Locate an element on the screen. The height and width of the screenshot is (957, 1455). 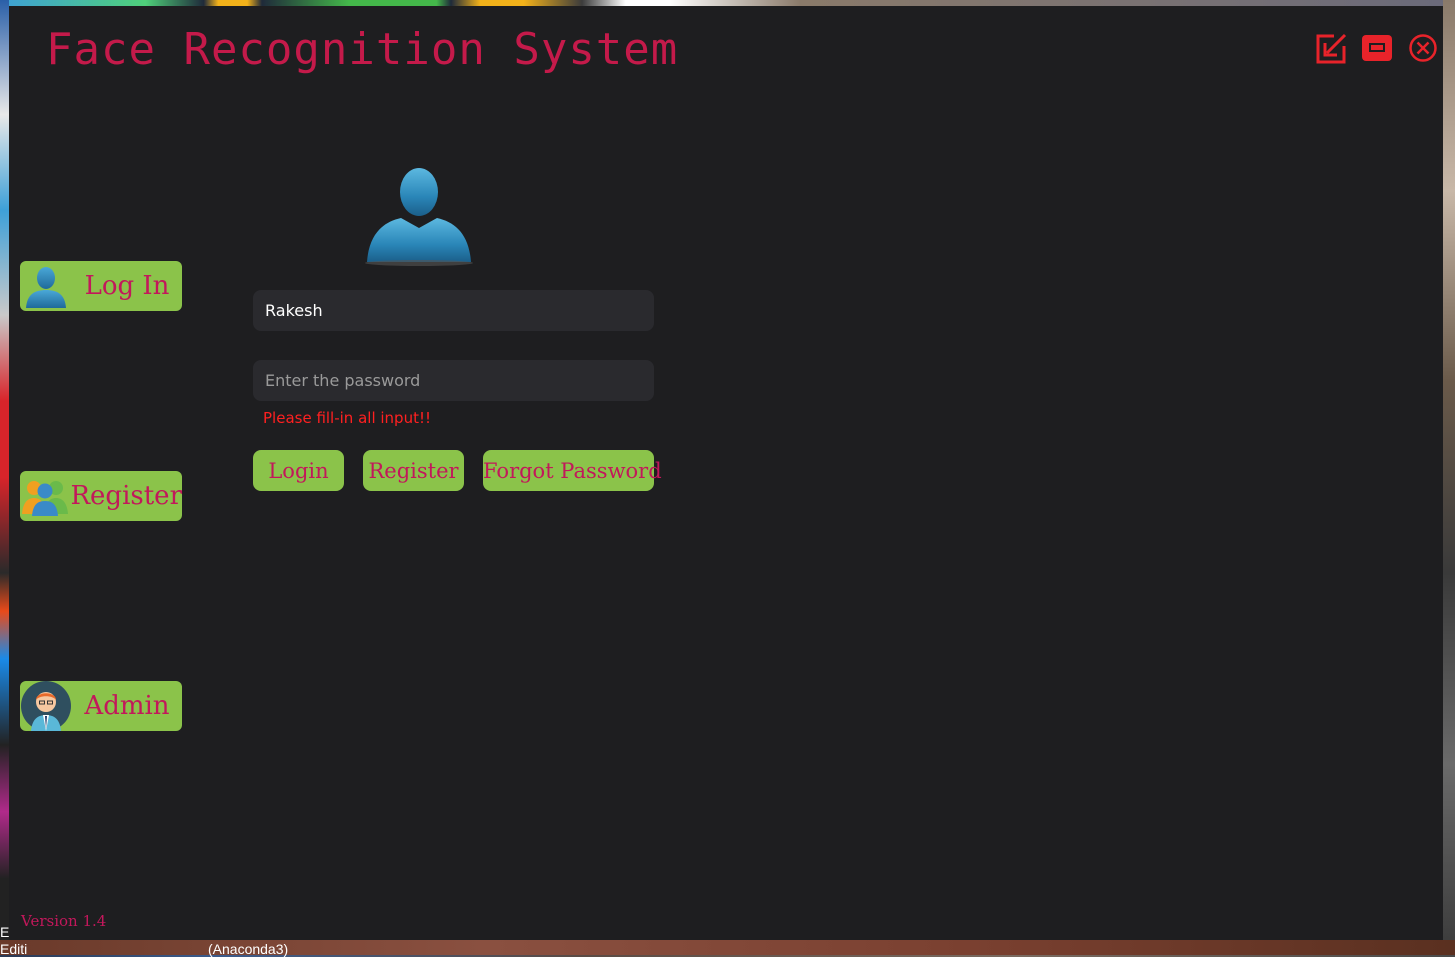
admin-avatar-icon is located at coordinates (46, 706).